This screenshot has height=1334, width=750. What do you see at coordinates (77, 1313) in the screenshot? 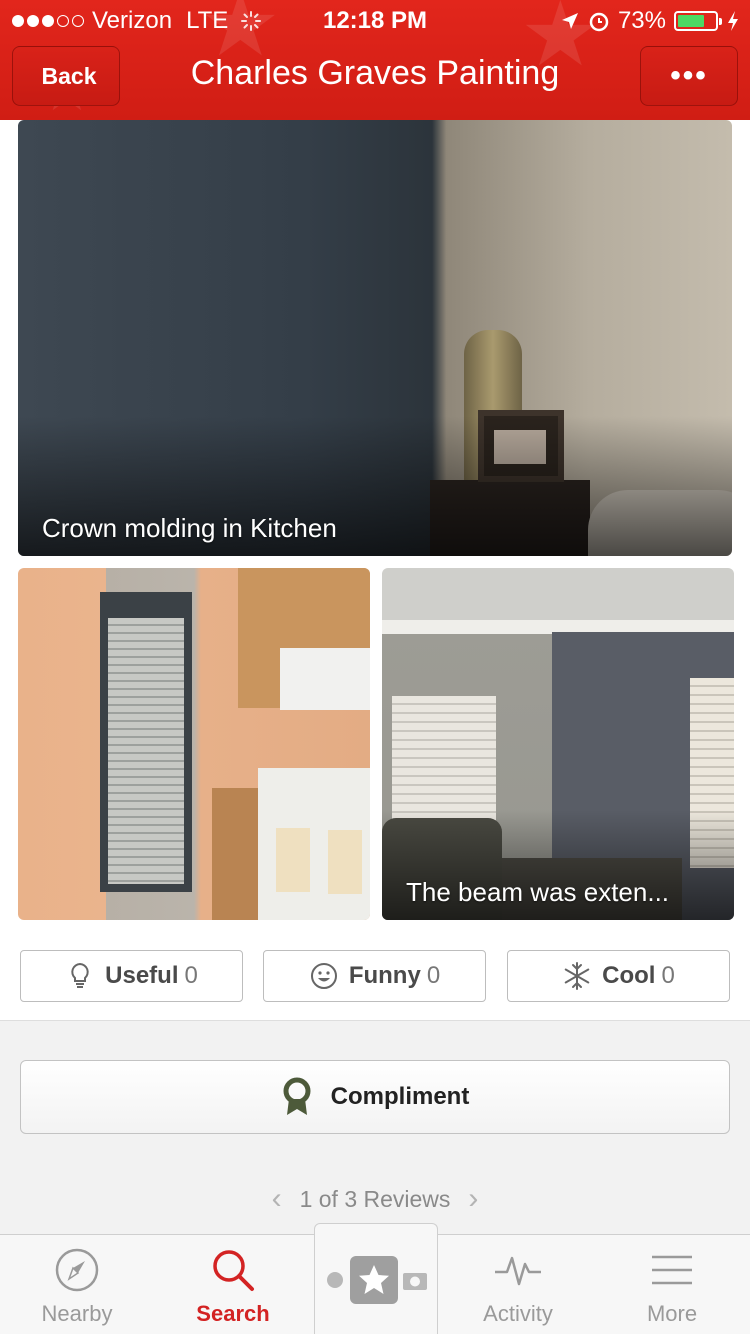
I see `tab-label: Nearby` at bounding box center [77, 1313].